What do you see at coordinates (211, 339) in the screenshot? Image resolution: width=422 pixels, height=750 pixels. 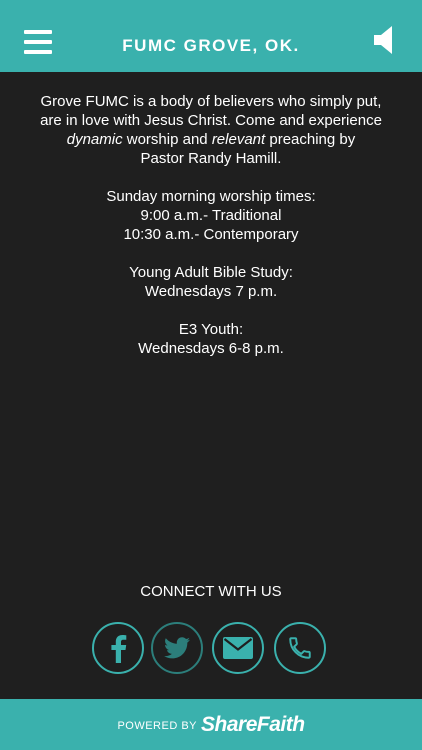 I see `youth-group: E3 Youth: Wednesdays 6-8 p.m.` at bounding box center [211, 339].